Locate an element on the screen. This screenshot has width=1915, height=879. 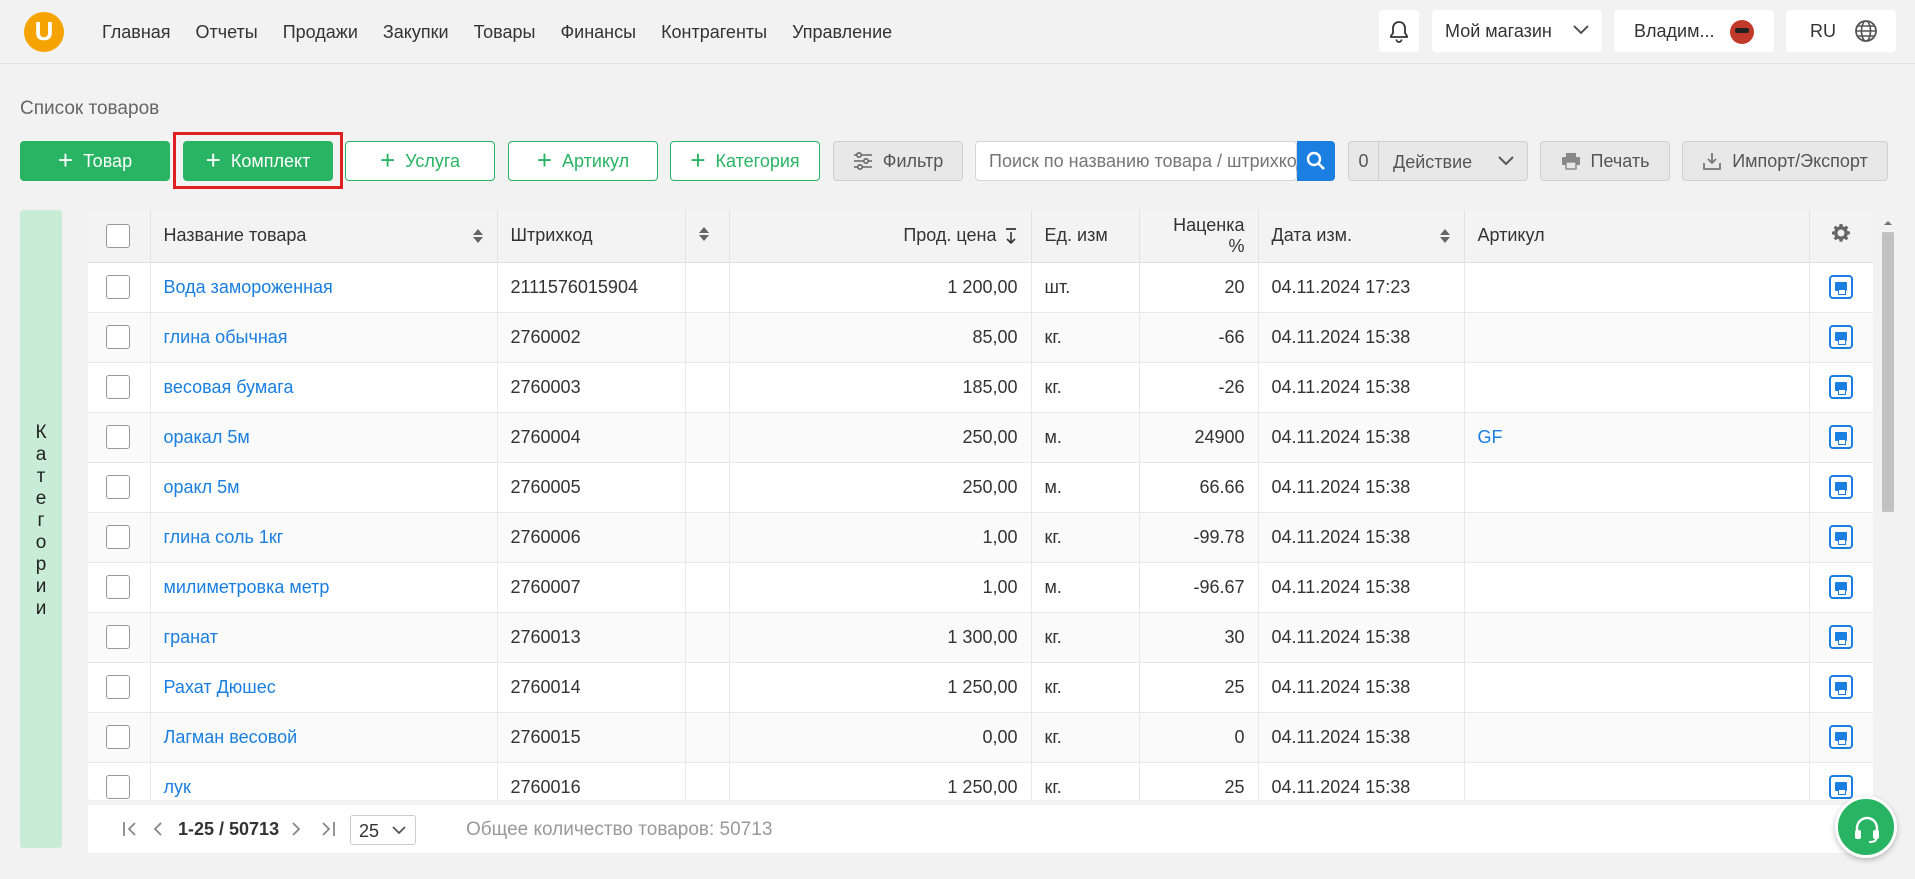
page-size-select: 25 is located at coordinates (383, 830).